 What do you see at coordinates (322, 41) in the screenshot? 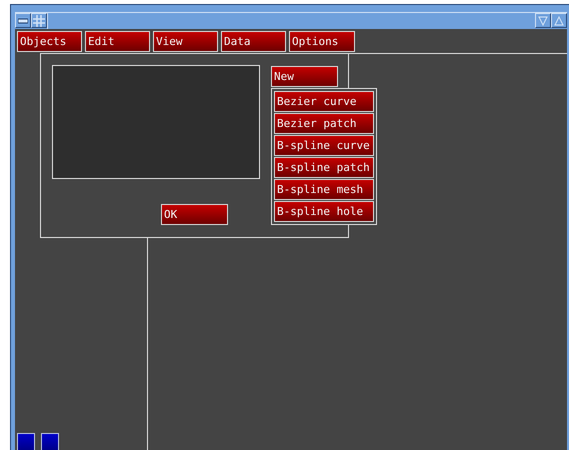
I see `menu-button: Options` at bounding box center [322, 41].